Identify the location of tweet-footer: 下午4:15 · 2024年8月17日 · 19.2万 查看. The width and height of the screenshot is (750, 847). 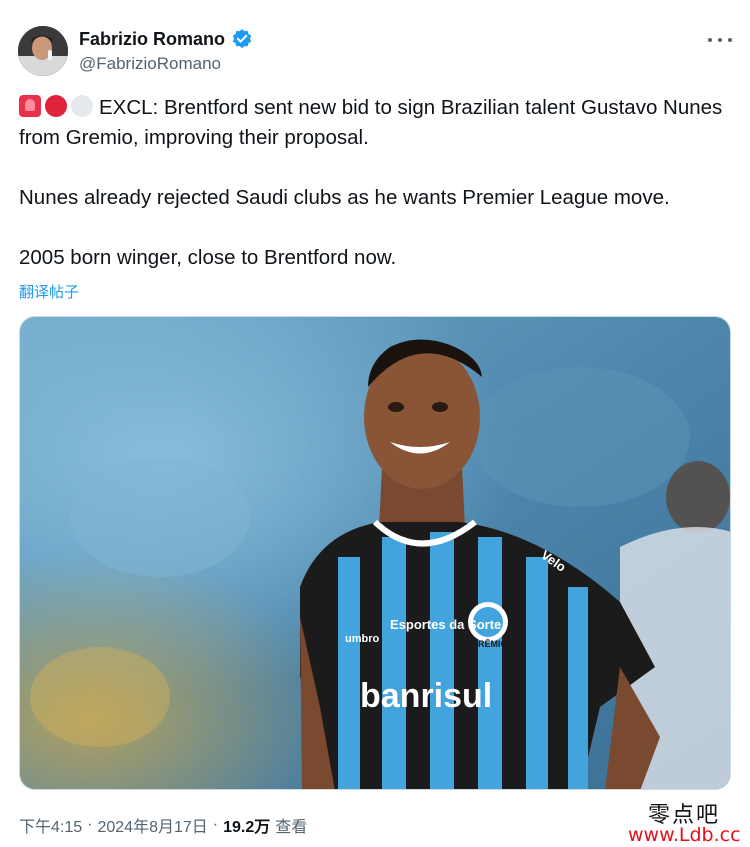
(163, 825).